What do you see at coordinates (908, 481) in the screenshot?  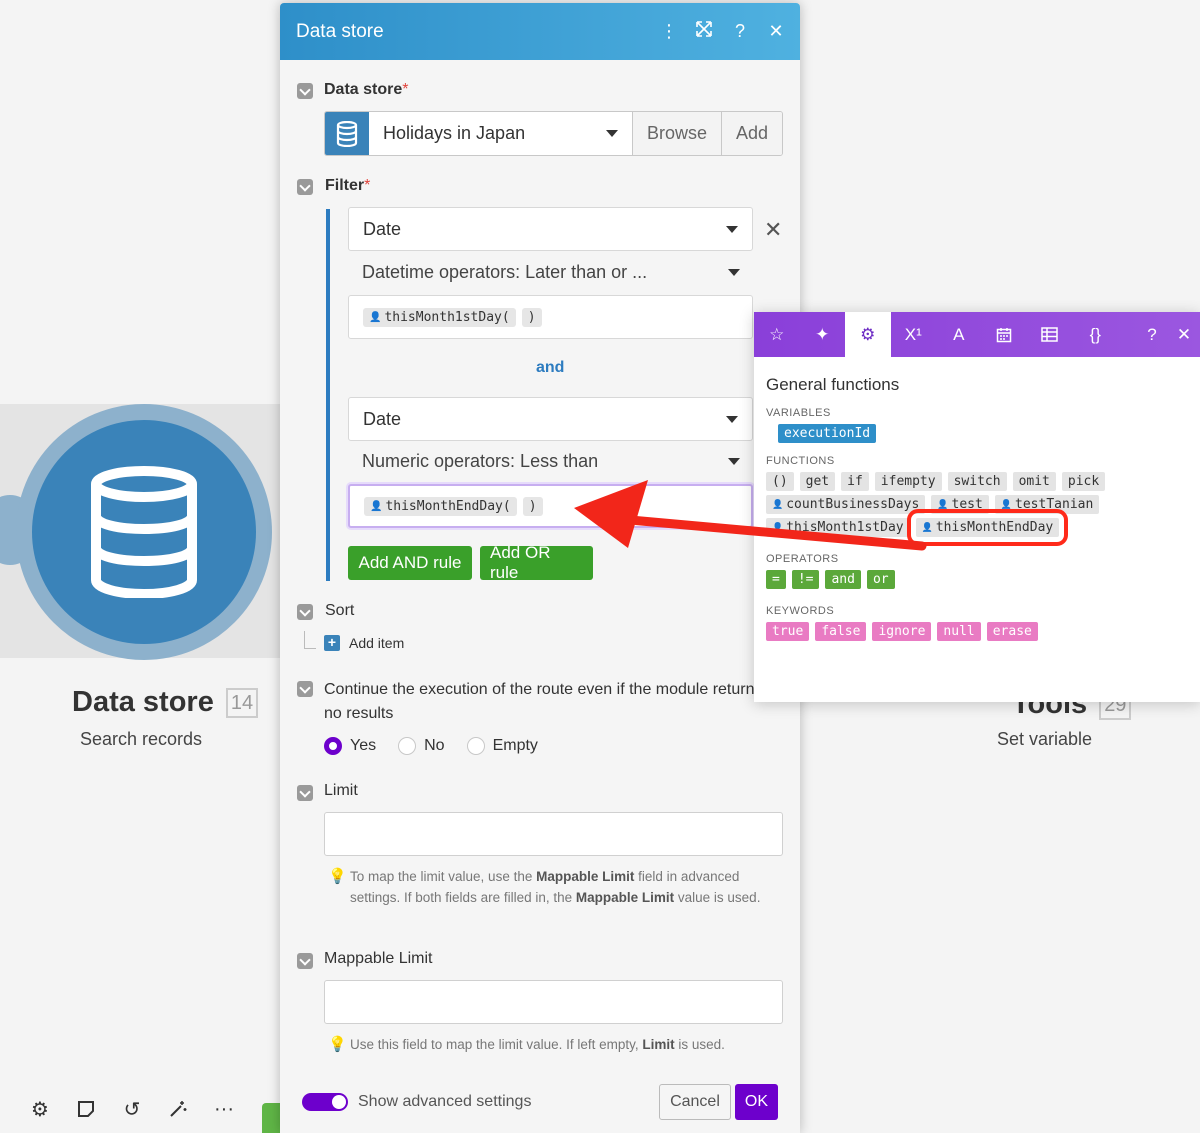 I see `function-chip: ifempty` at bounding box center [908, 481].